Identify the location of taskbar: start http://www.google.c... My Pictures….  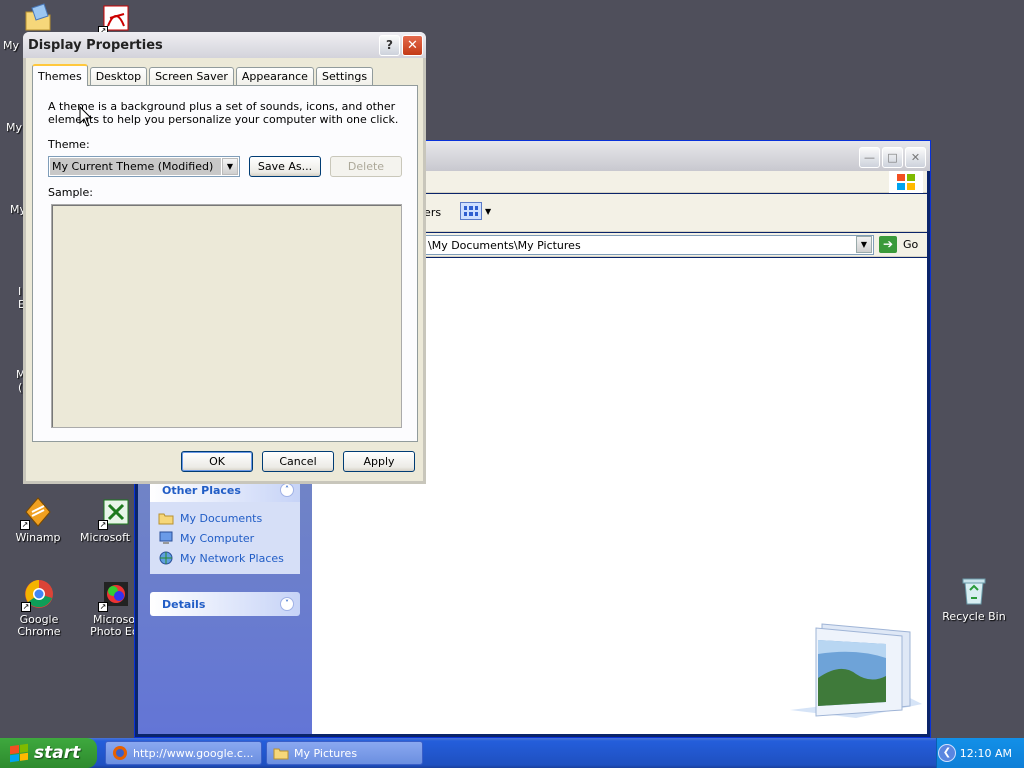
(512, 753).